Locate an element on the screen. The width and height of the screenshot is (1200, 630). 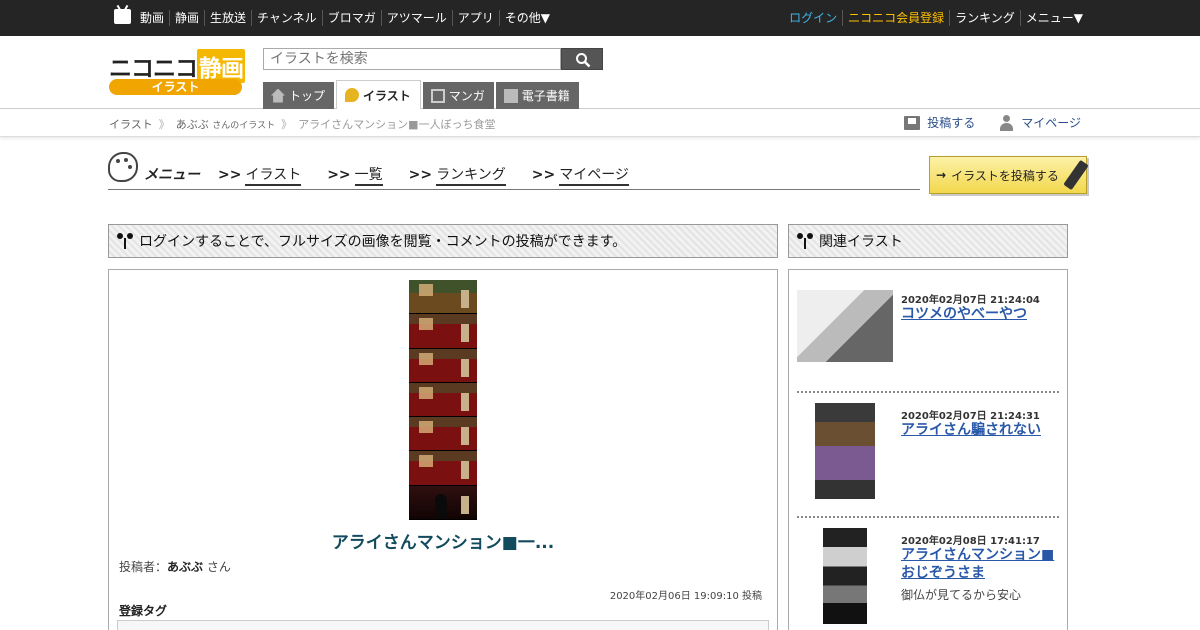
service-nav: 動画 静画 生放送 チャンネル ブロマガ アツマール アプリ その他▼ is located at coordinates (347, 18).